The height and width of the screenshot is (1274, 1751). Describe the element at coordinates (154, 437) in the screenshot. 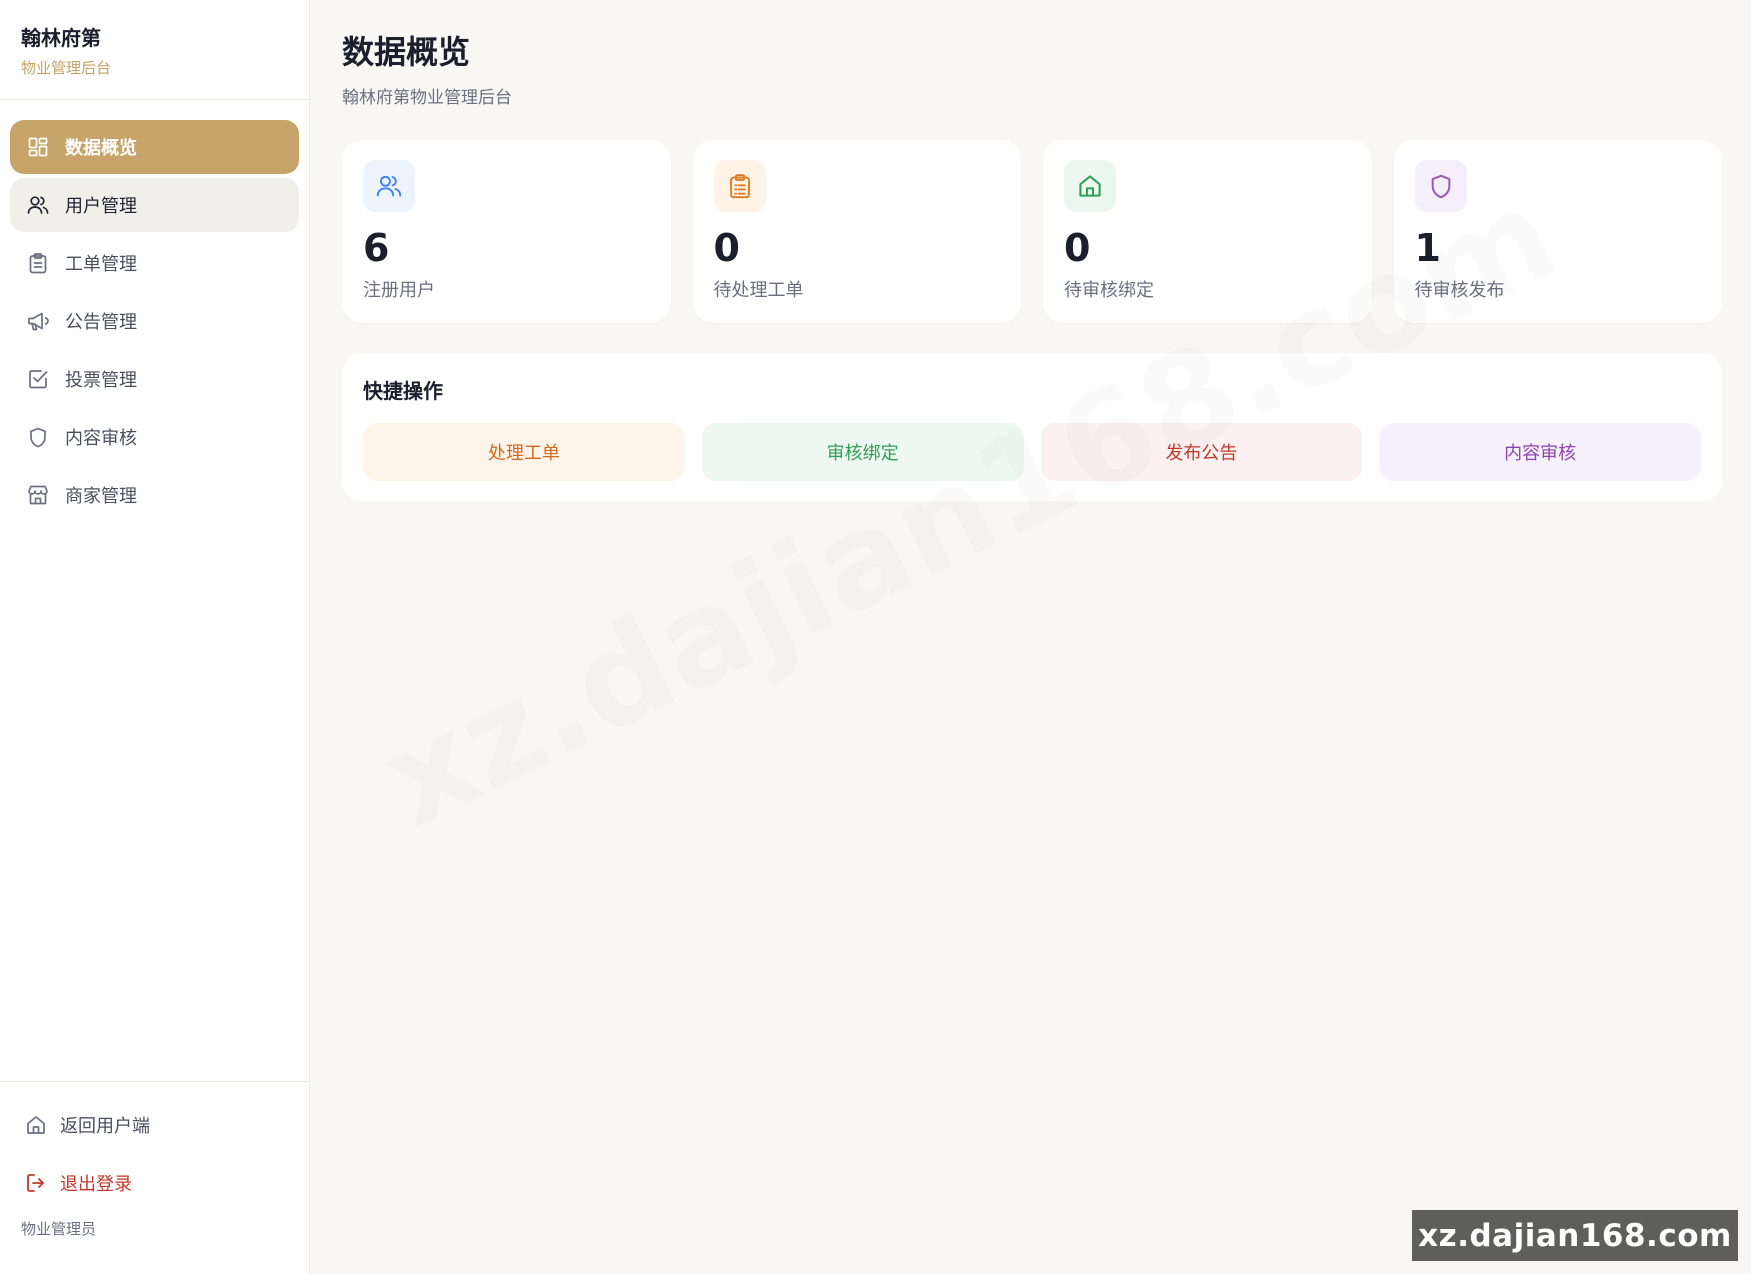

I see `sidebar-item-moderation: 内容审核` at that location.